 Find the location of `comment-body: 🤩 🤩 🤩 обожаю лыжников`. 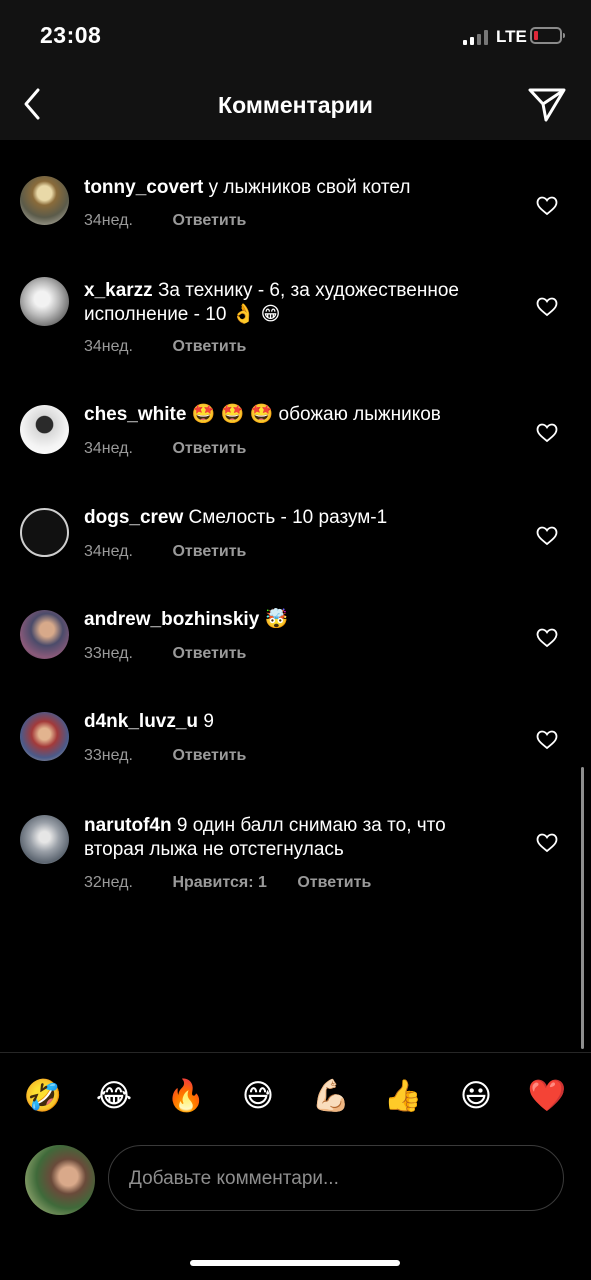

comment-body: 🤩 🤩 🤩 обожаю лыжников is located at coordinates (316, 414).